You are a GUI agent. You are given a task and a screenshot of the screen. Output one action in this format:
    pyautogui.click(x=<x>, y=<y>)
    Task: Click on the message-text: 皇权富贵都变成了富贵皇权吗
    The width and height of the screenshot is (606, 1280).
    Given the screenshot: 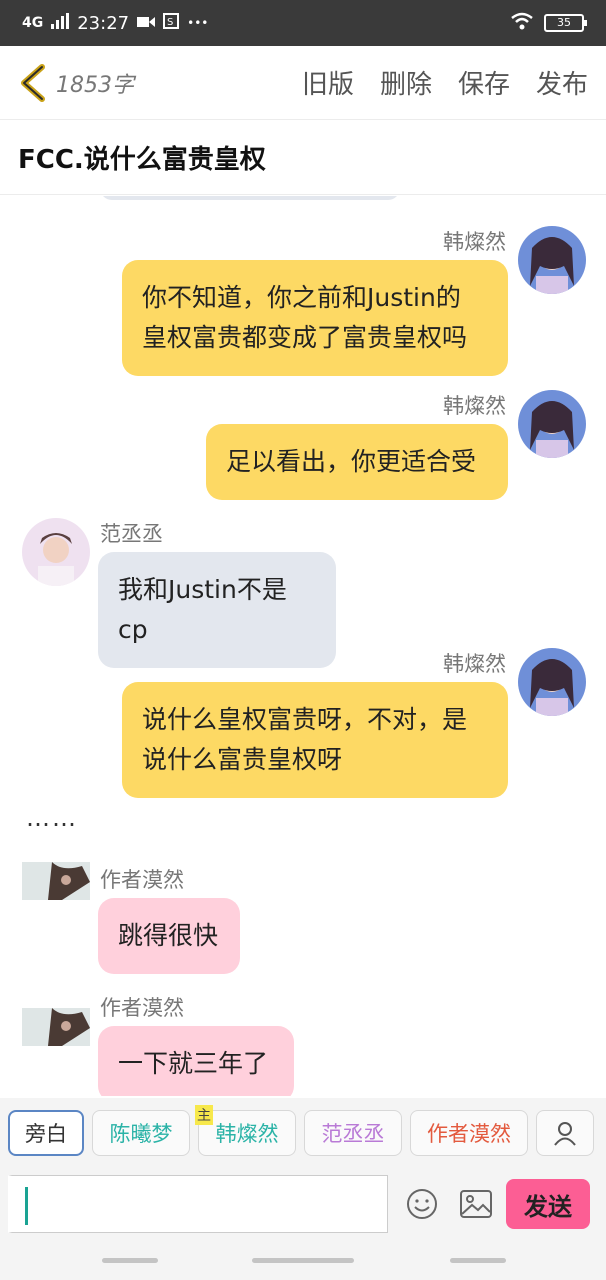 What is the action you would take?
    pyautogui.click(x=305, y=337)
    